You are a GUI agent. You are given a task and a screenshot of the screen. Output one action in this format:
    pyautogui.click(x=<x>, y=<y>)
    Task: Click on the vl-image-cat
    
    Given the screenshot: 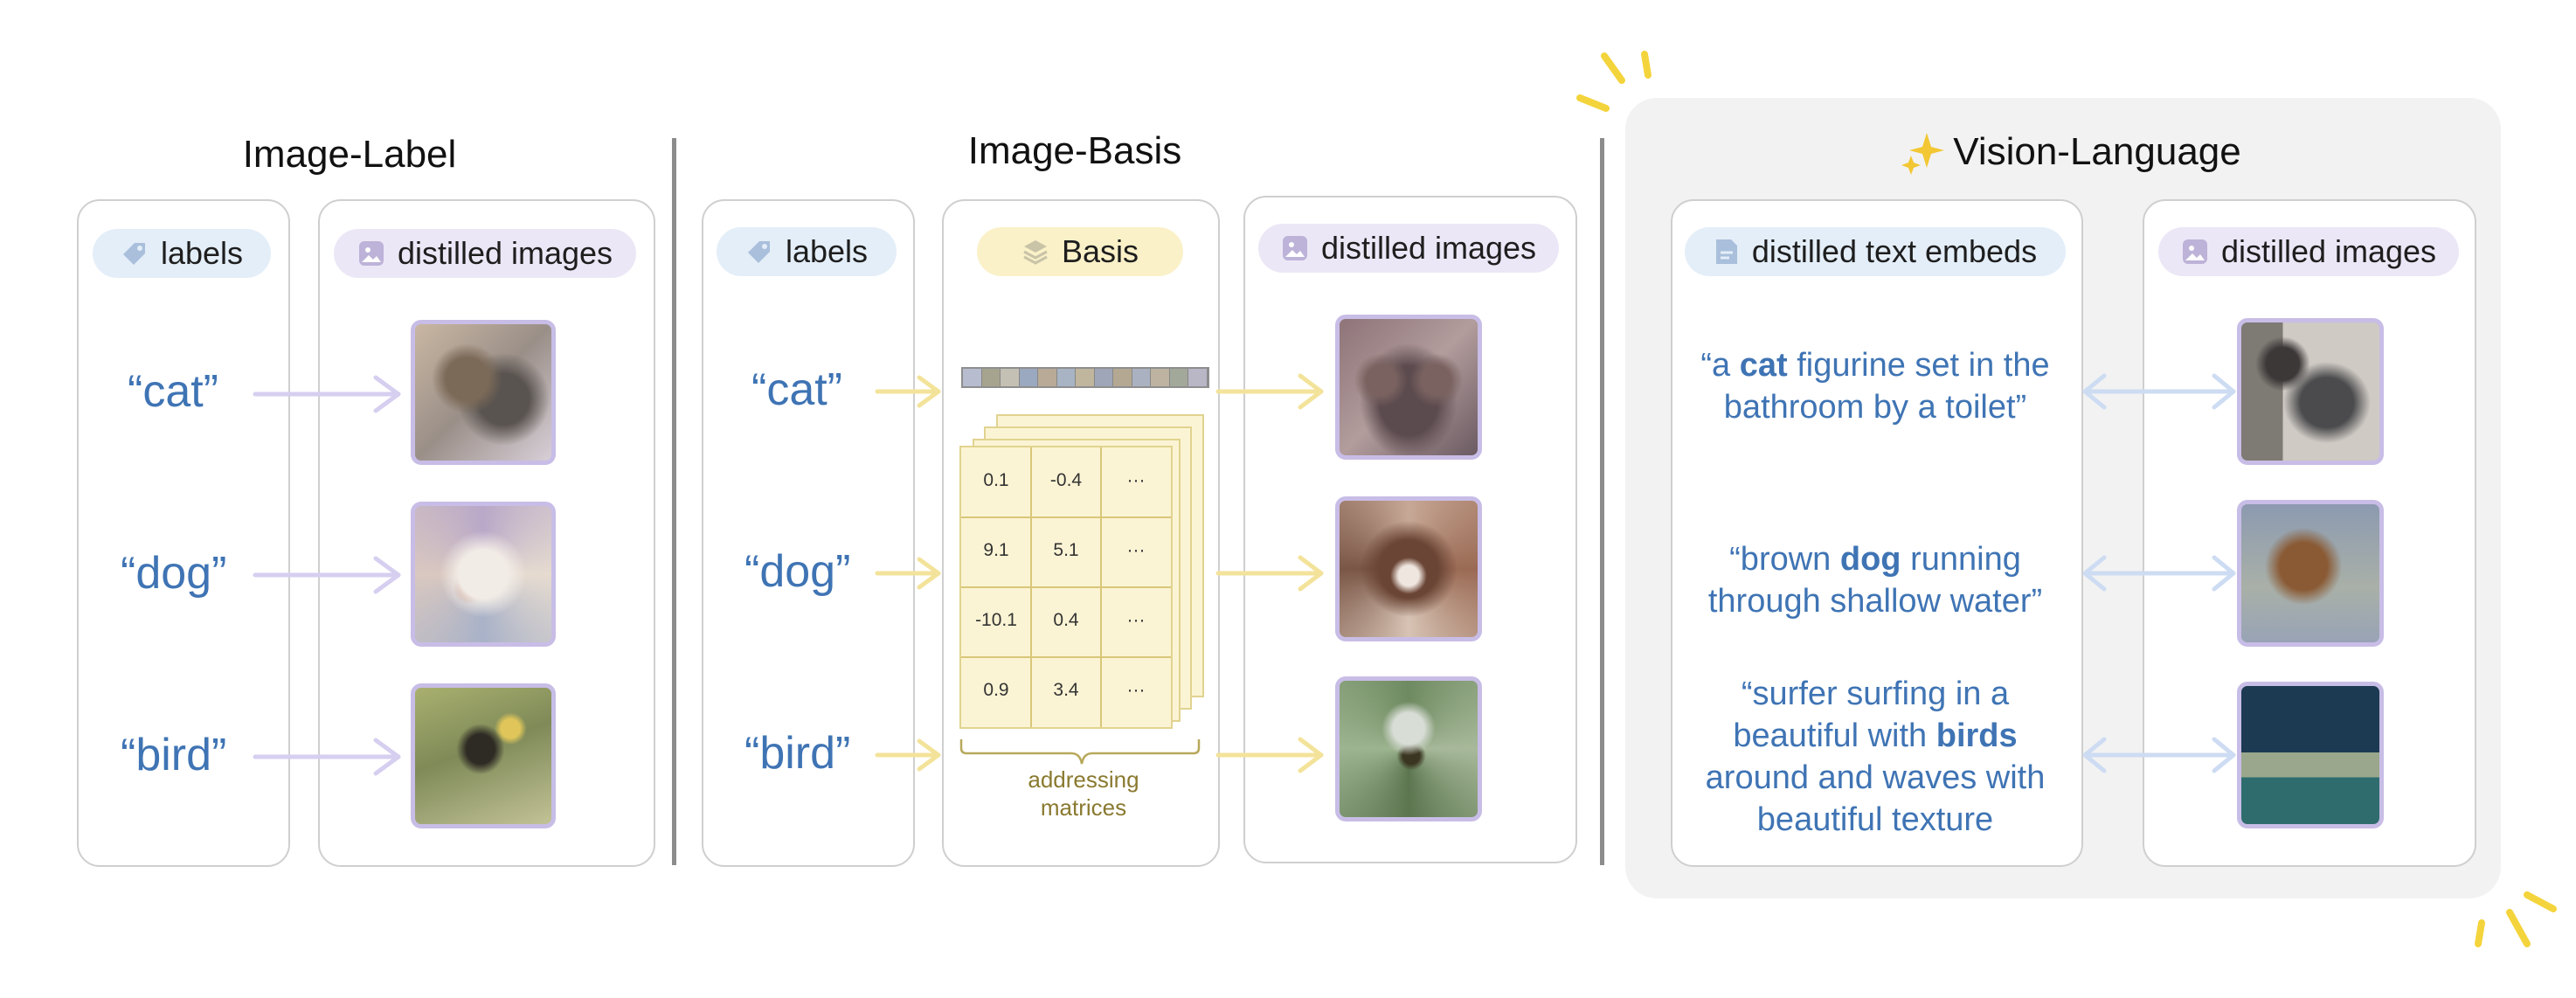 What is the action you would take?
    pyautogui.click(x=2310, y=391)
    